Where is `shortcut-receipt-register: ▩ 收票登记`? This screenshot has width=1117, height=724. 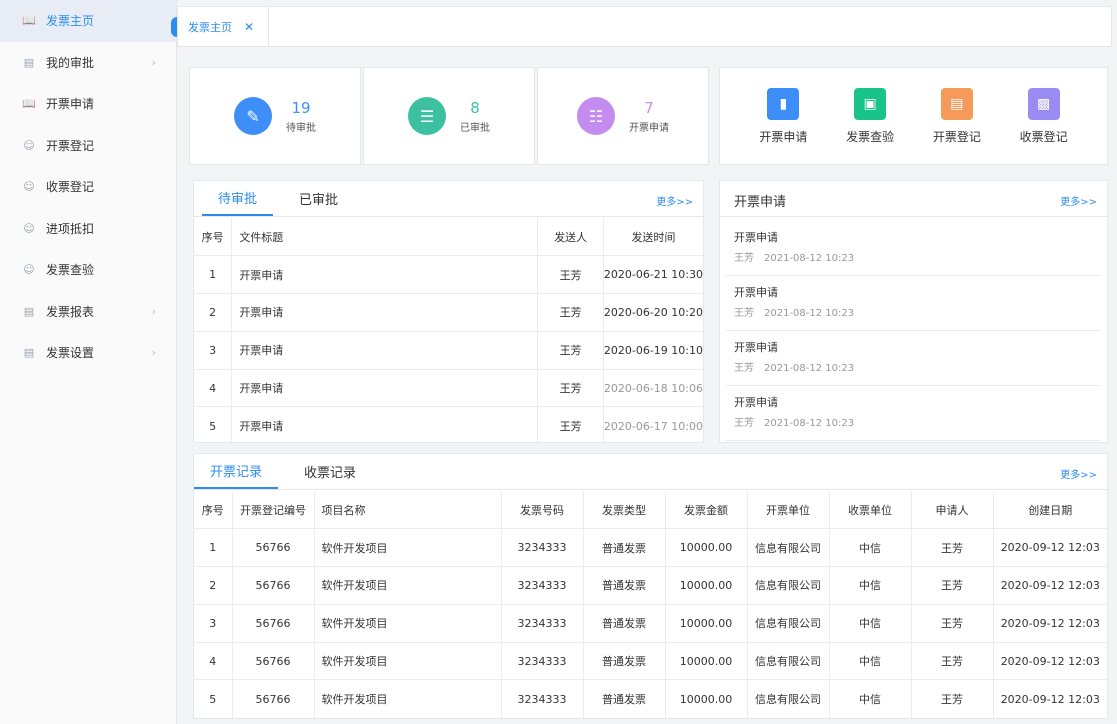
shortcut-receipt-register: ▩ 收票登记 is located at coordinates (1044, 116).